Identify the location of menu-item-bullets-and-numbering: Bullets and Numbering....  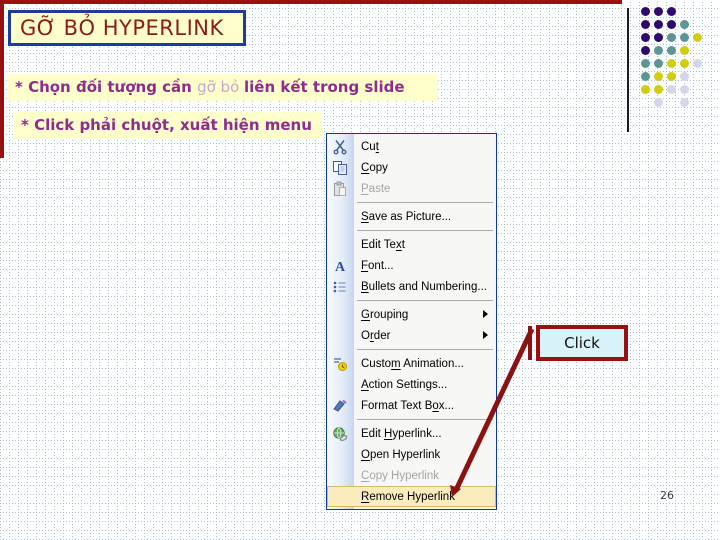
(411, 286).